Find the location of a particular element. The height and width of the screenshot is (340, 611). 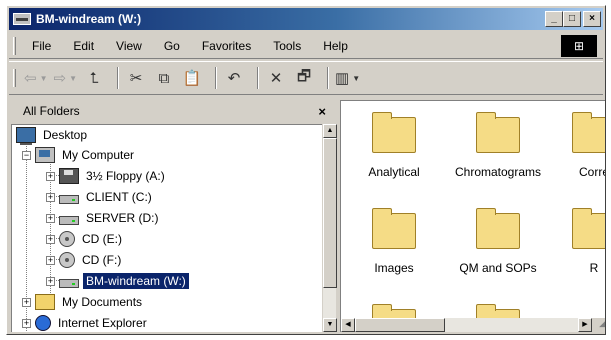

views-button: ▥ ▼ is located at coordinates (347, 78).